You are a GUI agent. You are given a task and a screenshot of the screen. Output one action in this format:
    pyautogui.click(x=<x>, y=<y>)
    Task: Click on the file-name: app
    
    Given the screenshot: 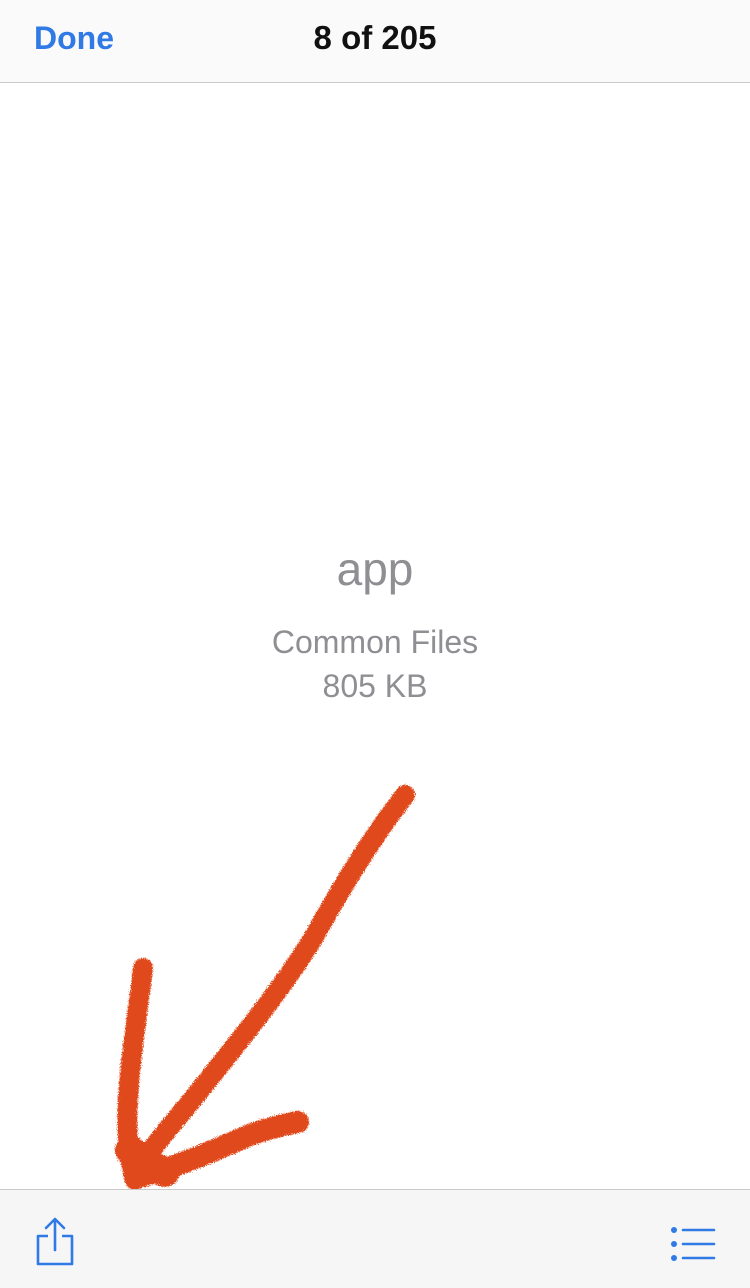 What is the action you would take?
    pyautogui.click(x=375, y=569)
    